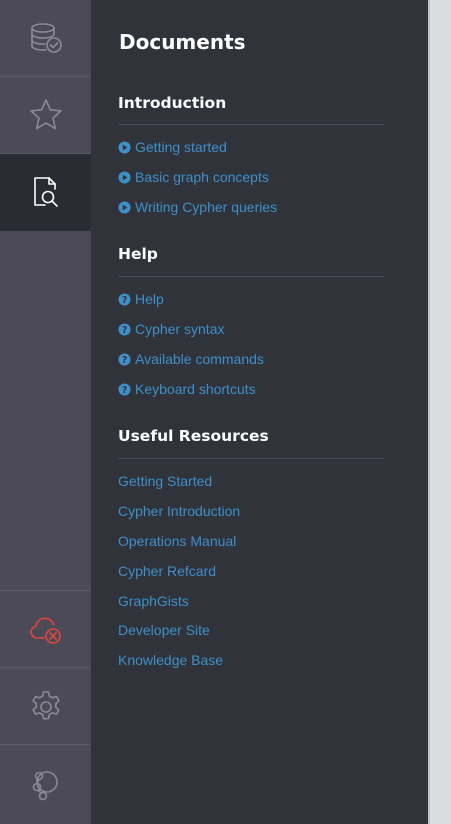 This screenshot has height=824, width=451. I want to click on favorites-button, so click(45, 115).